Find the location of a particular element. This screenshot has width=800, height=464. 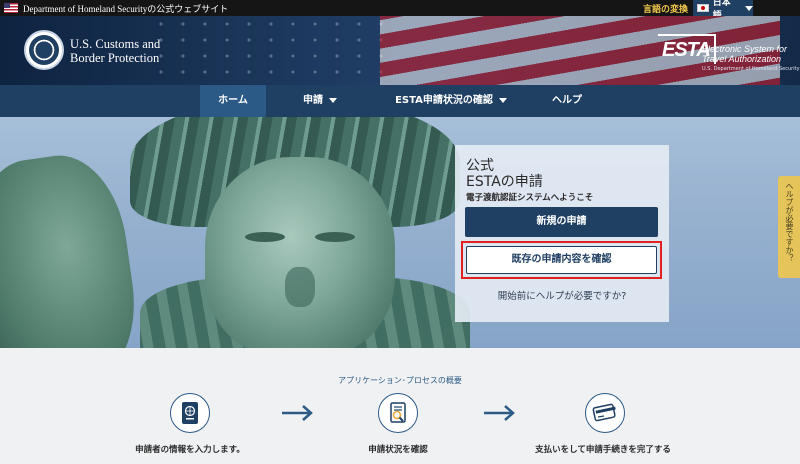

step-label: 申請状況を確認 is located at coordinates (398, 450).